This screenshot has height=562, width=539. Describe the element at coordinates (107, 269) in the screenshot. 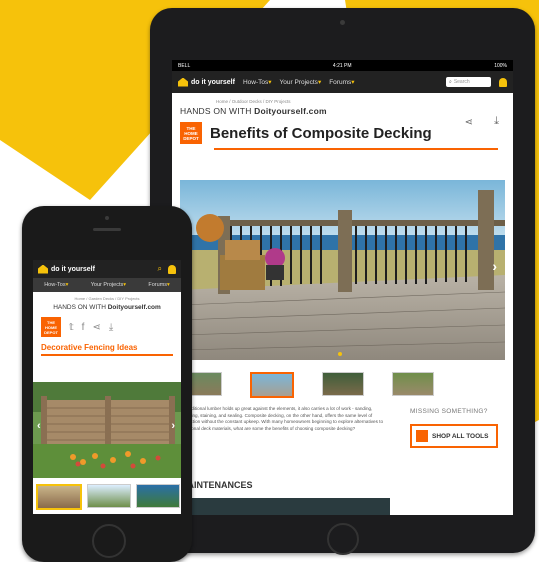

I see `mobile-nav-bar: do it yourself ⌕` at that location.